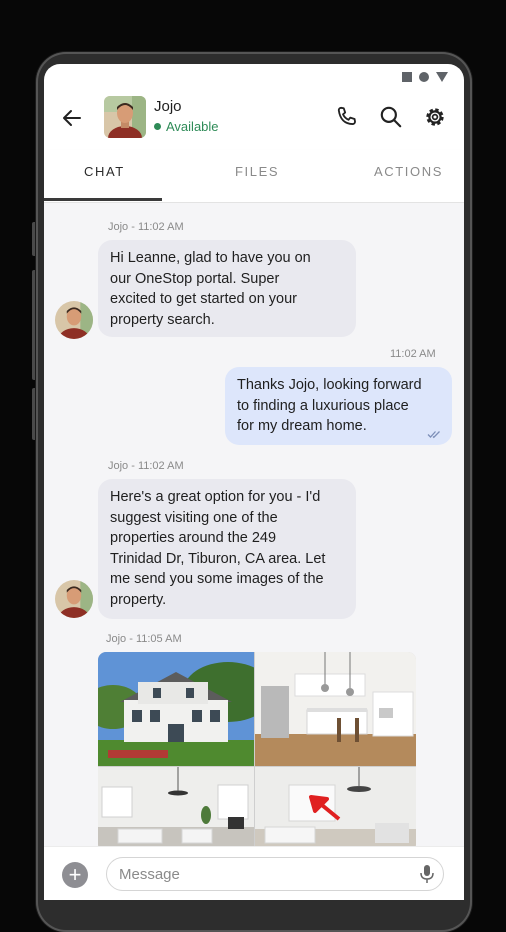 This screenshot has height=932, width=506. What do you see at coordinates (424, 77) in the screenshot?
I see `home-icon` at bounding box center [424, 77].